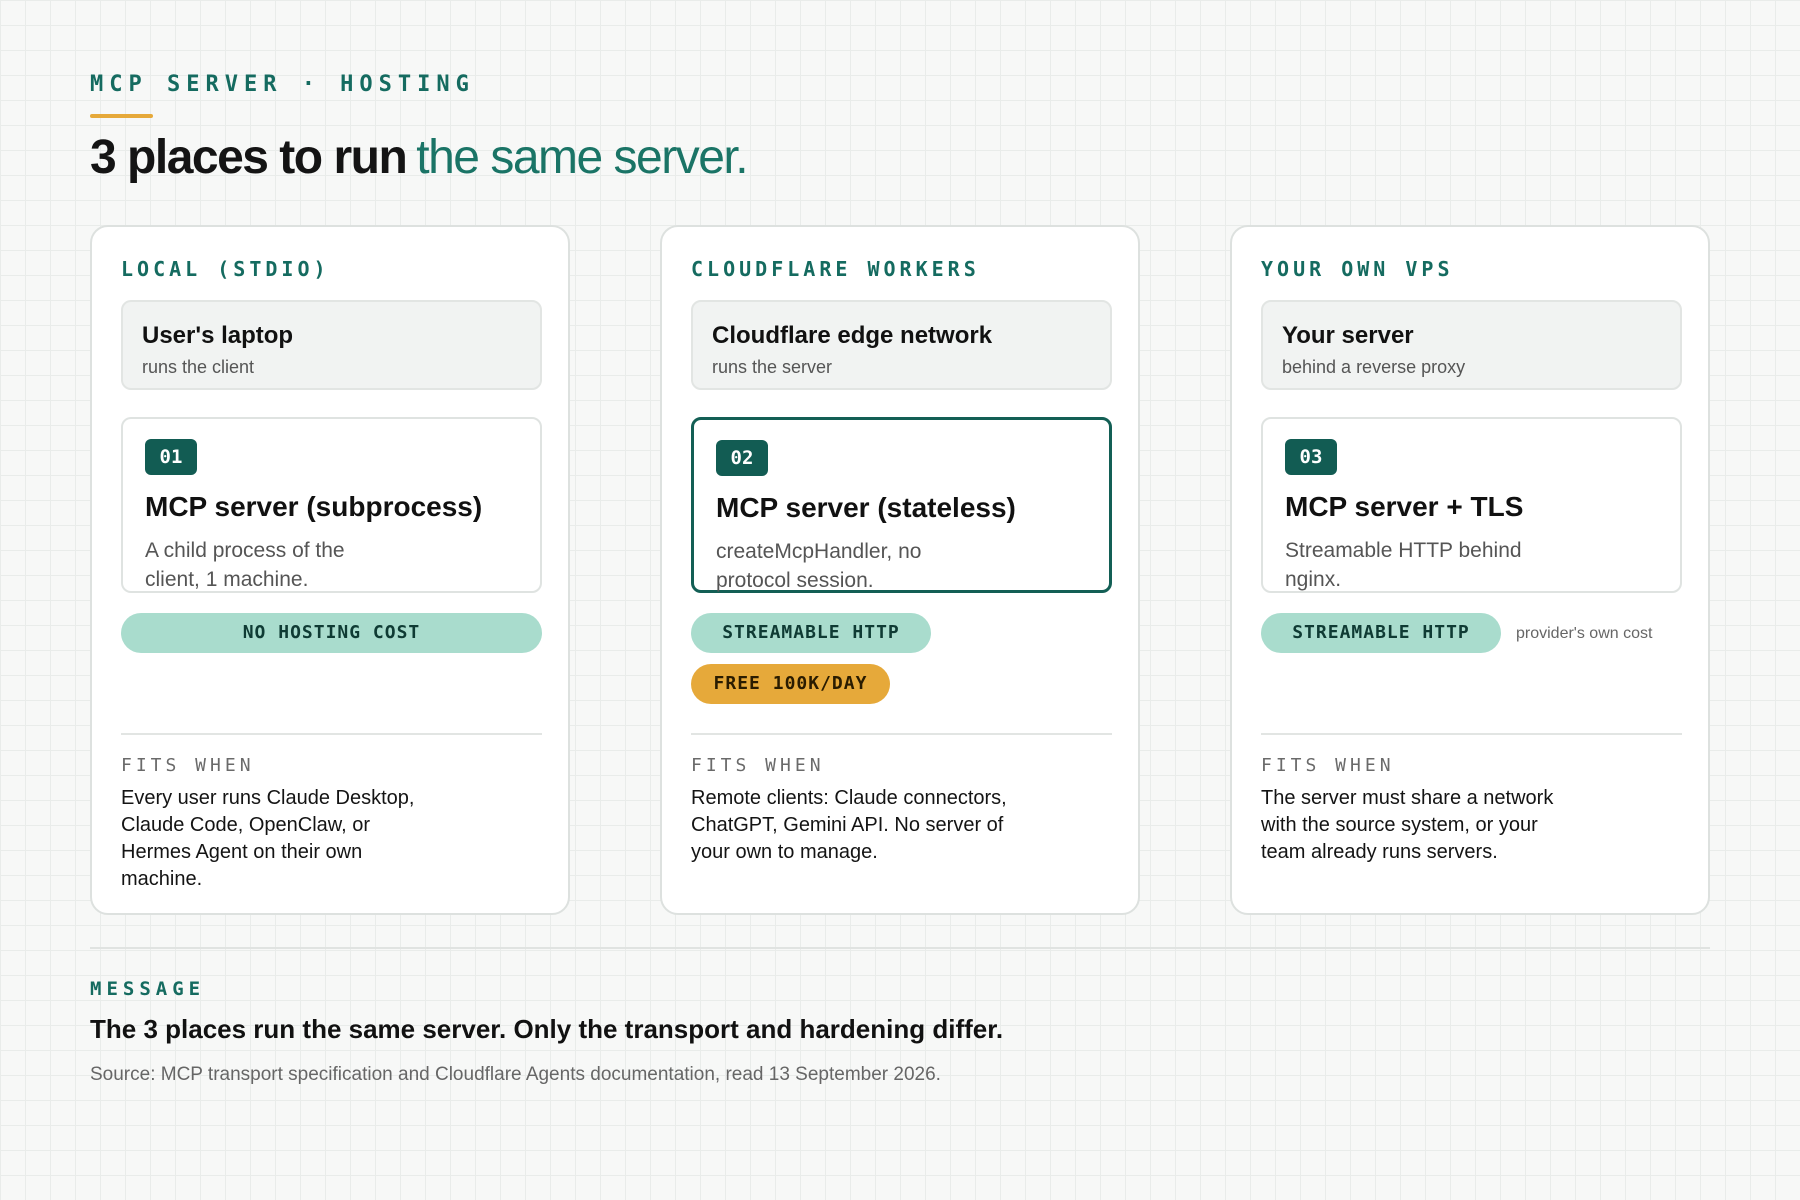 Image resolution: width=1800 pixels, height=1200 pixels. Describe the element at coordinates (819, 566) in the screenshot. I see `server-description: createMcpHandler, no protocol session.` at that location.